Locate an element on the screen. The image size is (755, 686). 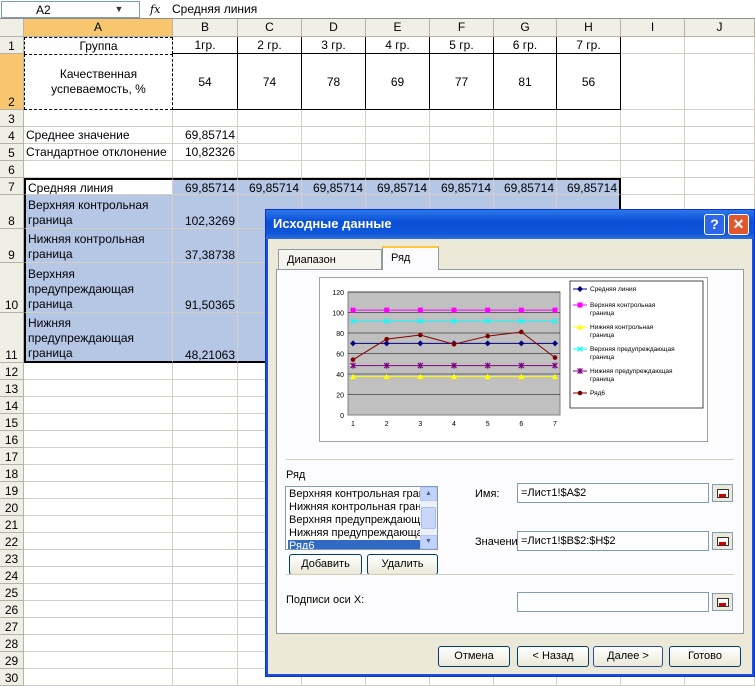
cell-a12 is located at coordinates (98, 371).